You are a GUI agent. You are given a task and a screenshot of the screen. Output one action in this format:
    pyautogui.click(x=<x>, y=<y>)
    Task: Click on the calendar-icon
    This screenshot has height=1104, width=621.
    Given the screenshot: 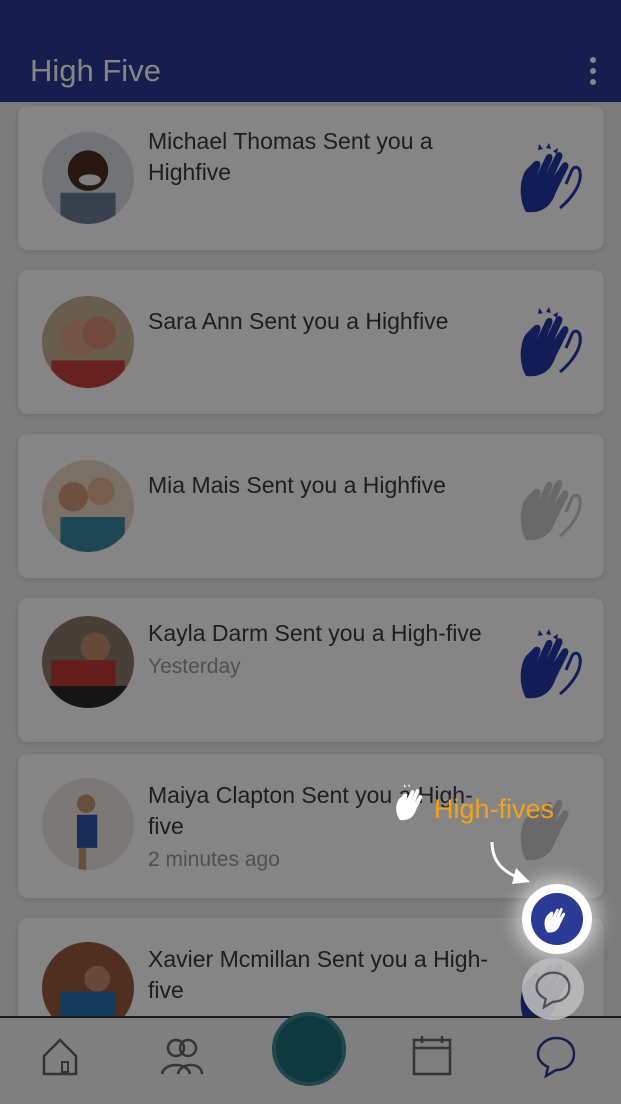 What is the action you would take?
    pyautogui.click(x=432, y=1056)
    